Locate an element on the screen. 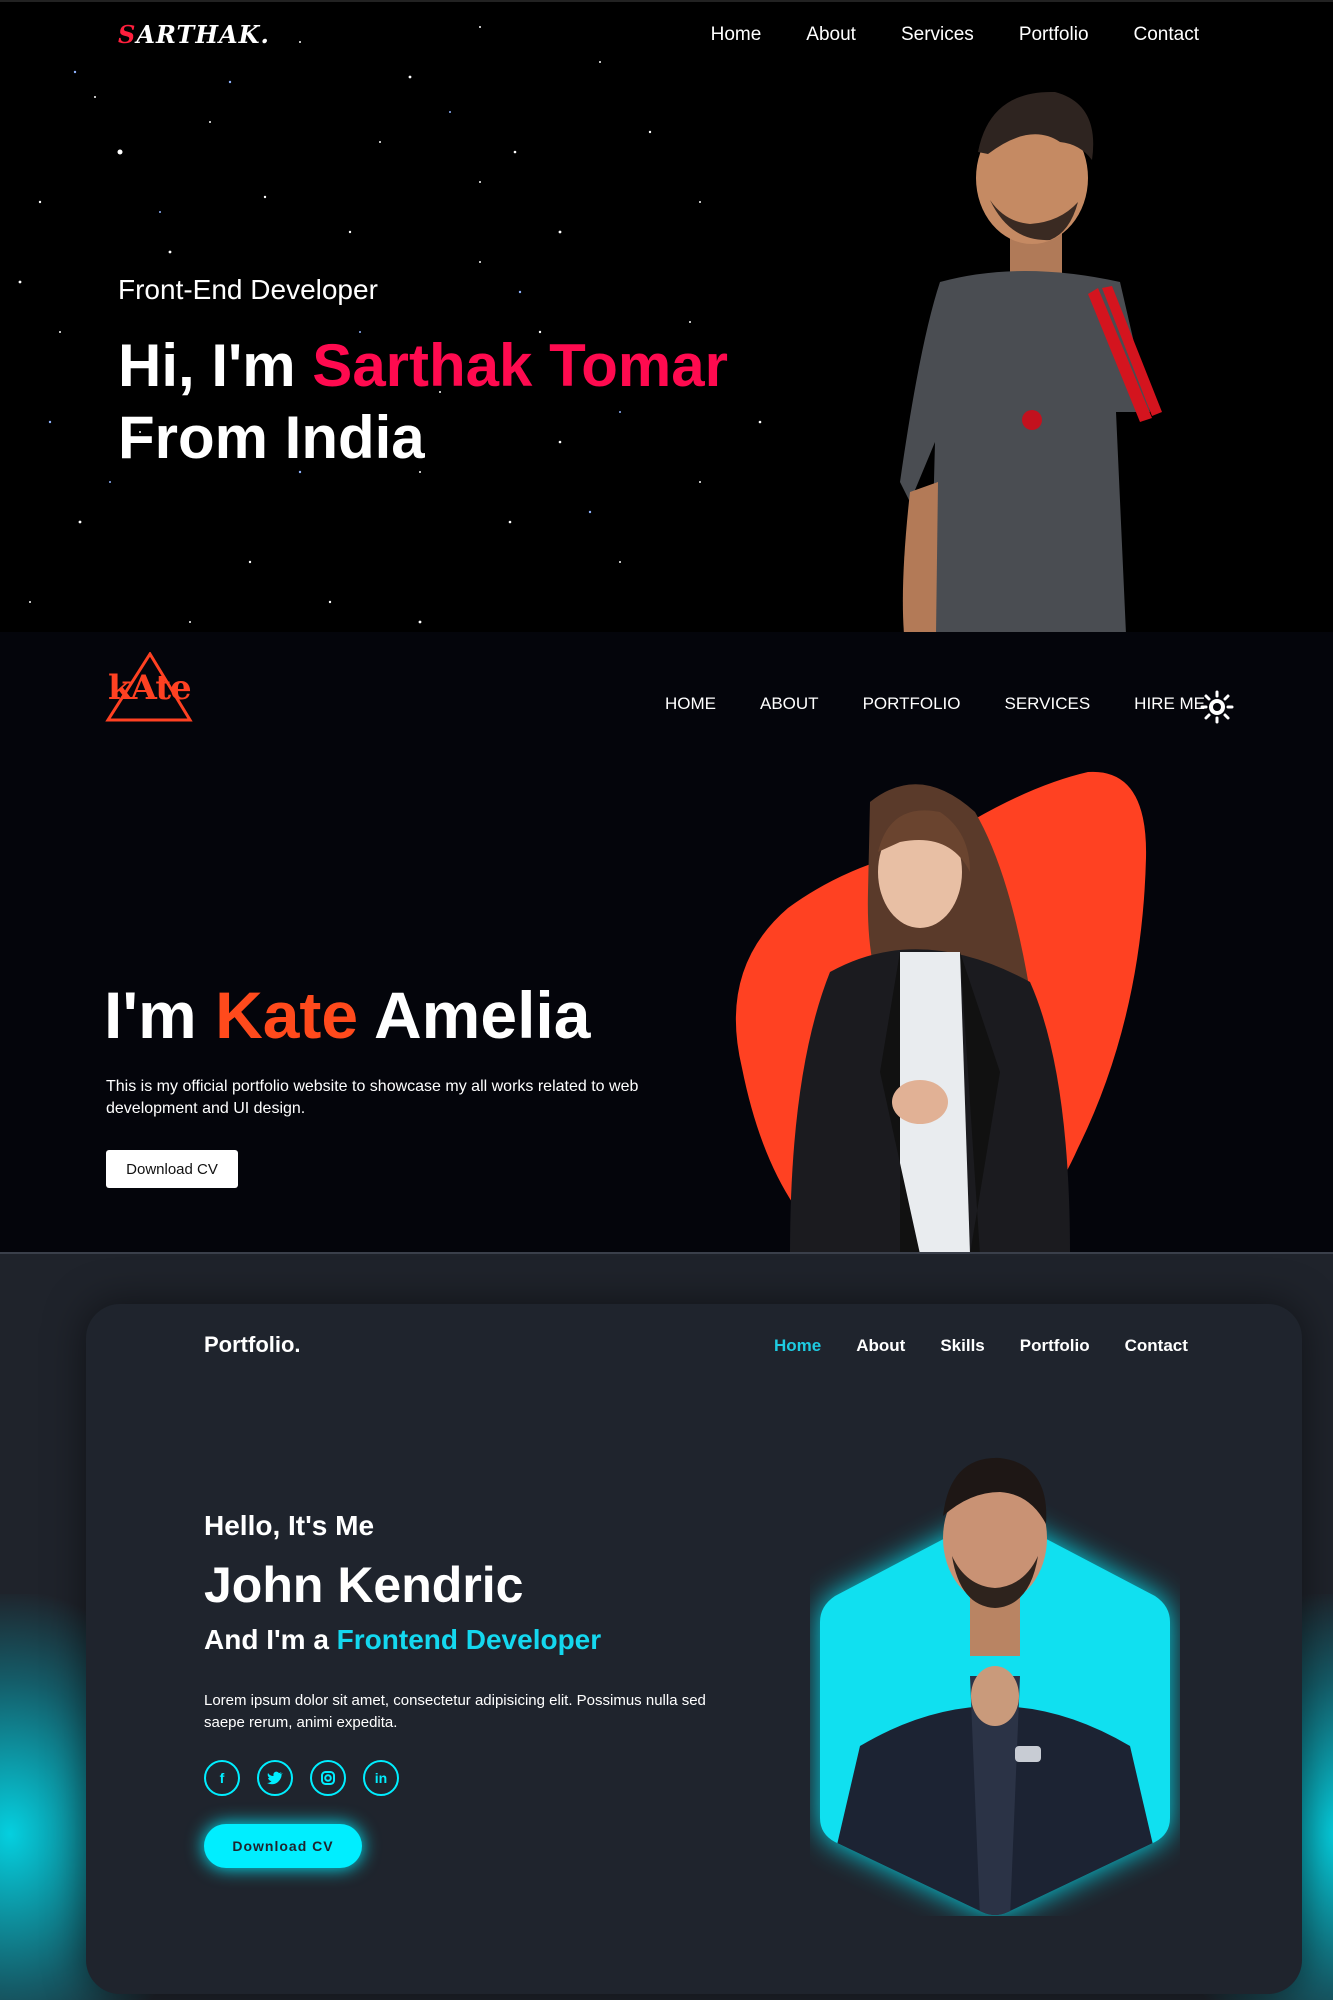  nav-services: Services is located at coordinates (937, 35).